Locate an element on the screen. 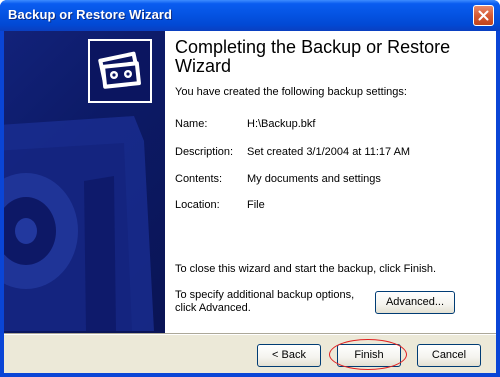 This screenshot has height=377, width=500. cancel-button: Cancel is located at coordinates (449, 355).